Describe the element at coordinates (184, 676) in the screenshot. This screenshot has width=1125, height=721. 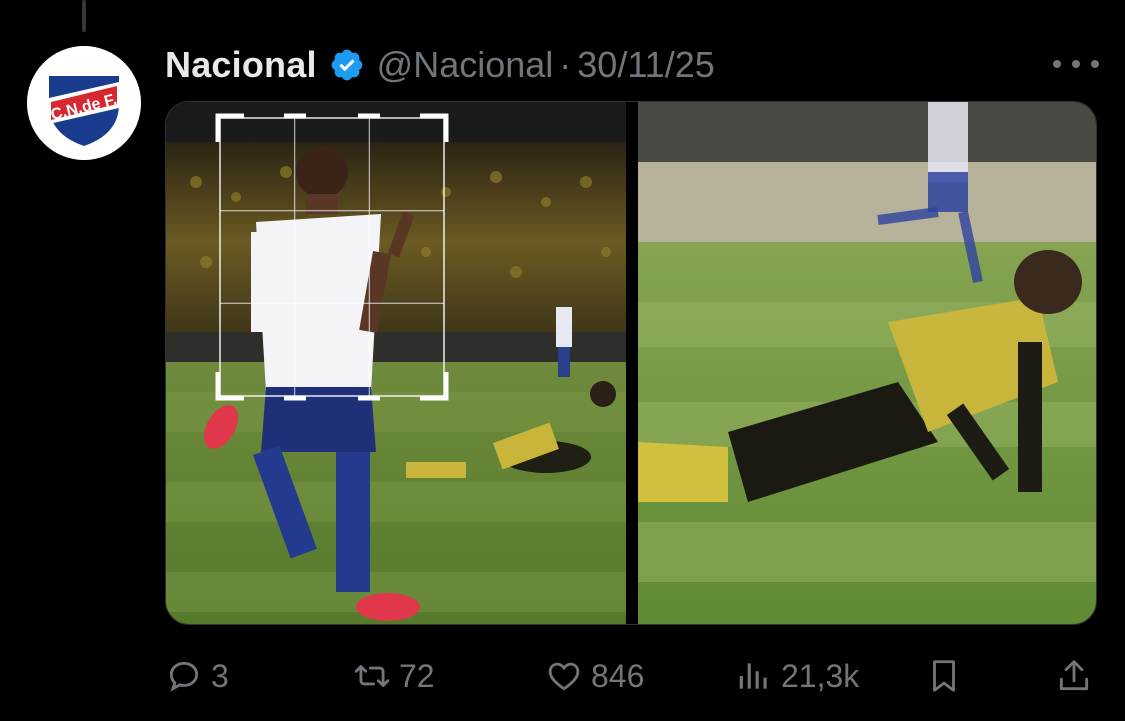
I see `reply-icon` at that location.